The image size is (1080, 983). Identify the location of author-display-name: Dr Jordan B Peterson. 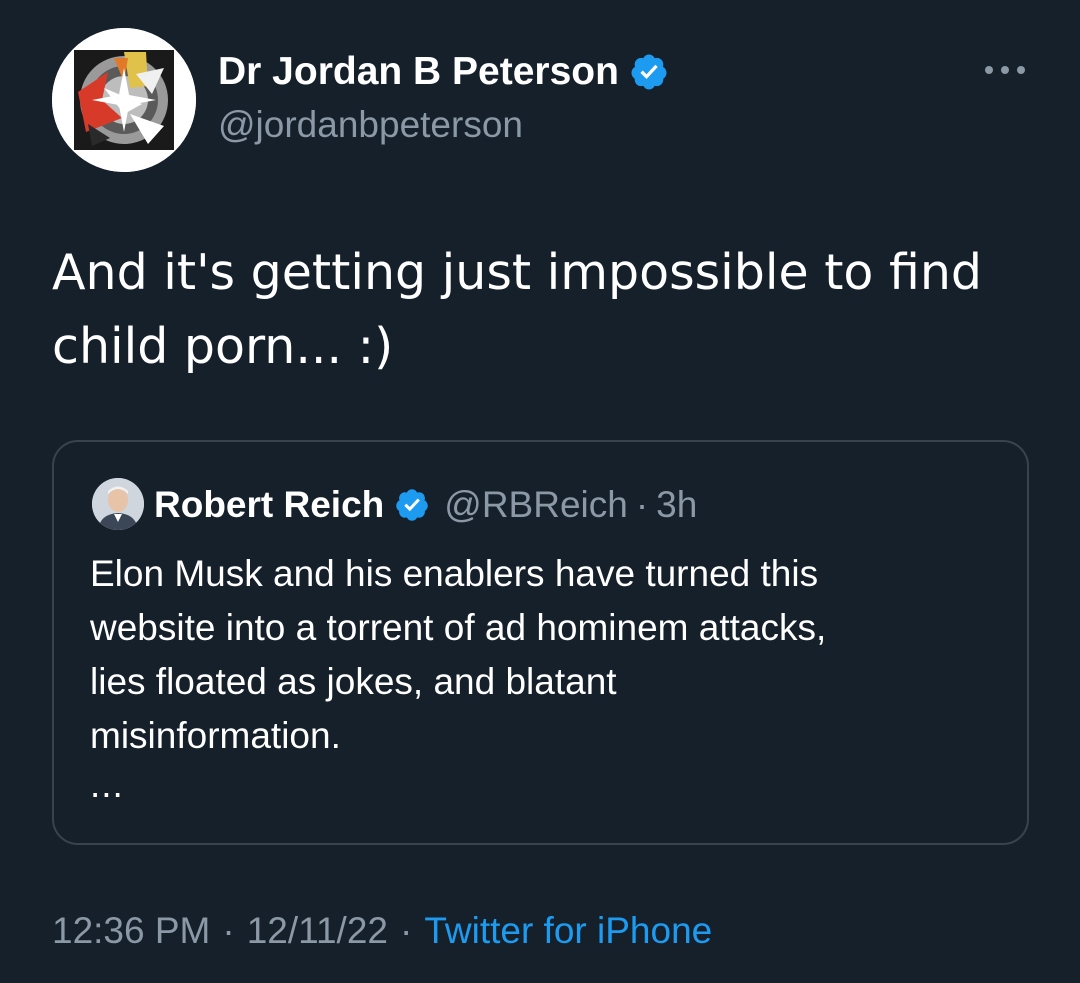
(418, 72).